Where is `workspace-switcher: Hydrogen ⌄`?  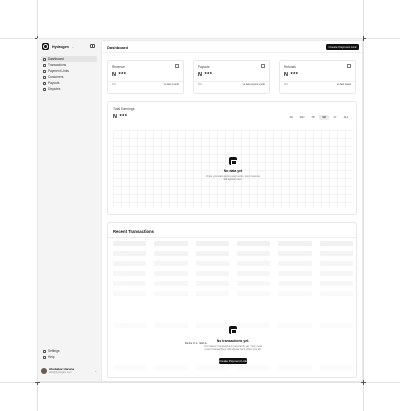
workspace-switcher: Hydrogen ⌄ is located at coordinates (58, 46).